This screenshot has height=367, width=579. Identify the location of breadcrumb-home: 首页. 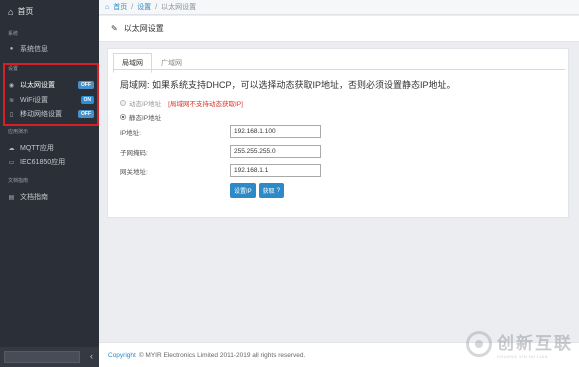
(120, 7).